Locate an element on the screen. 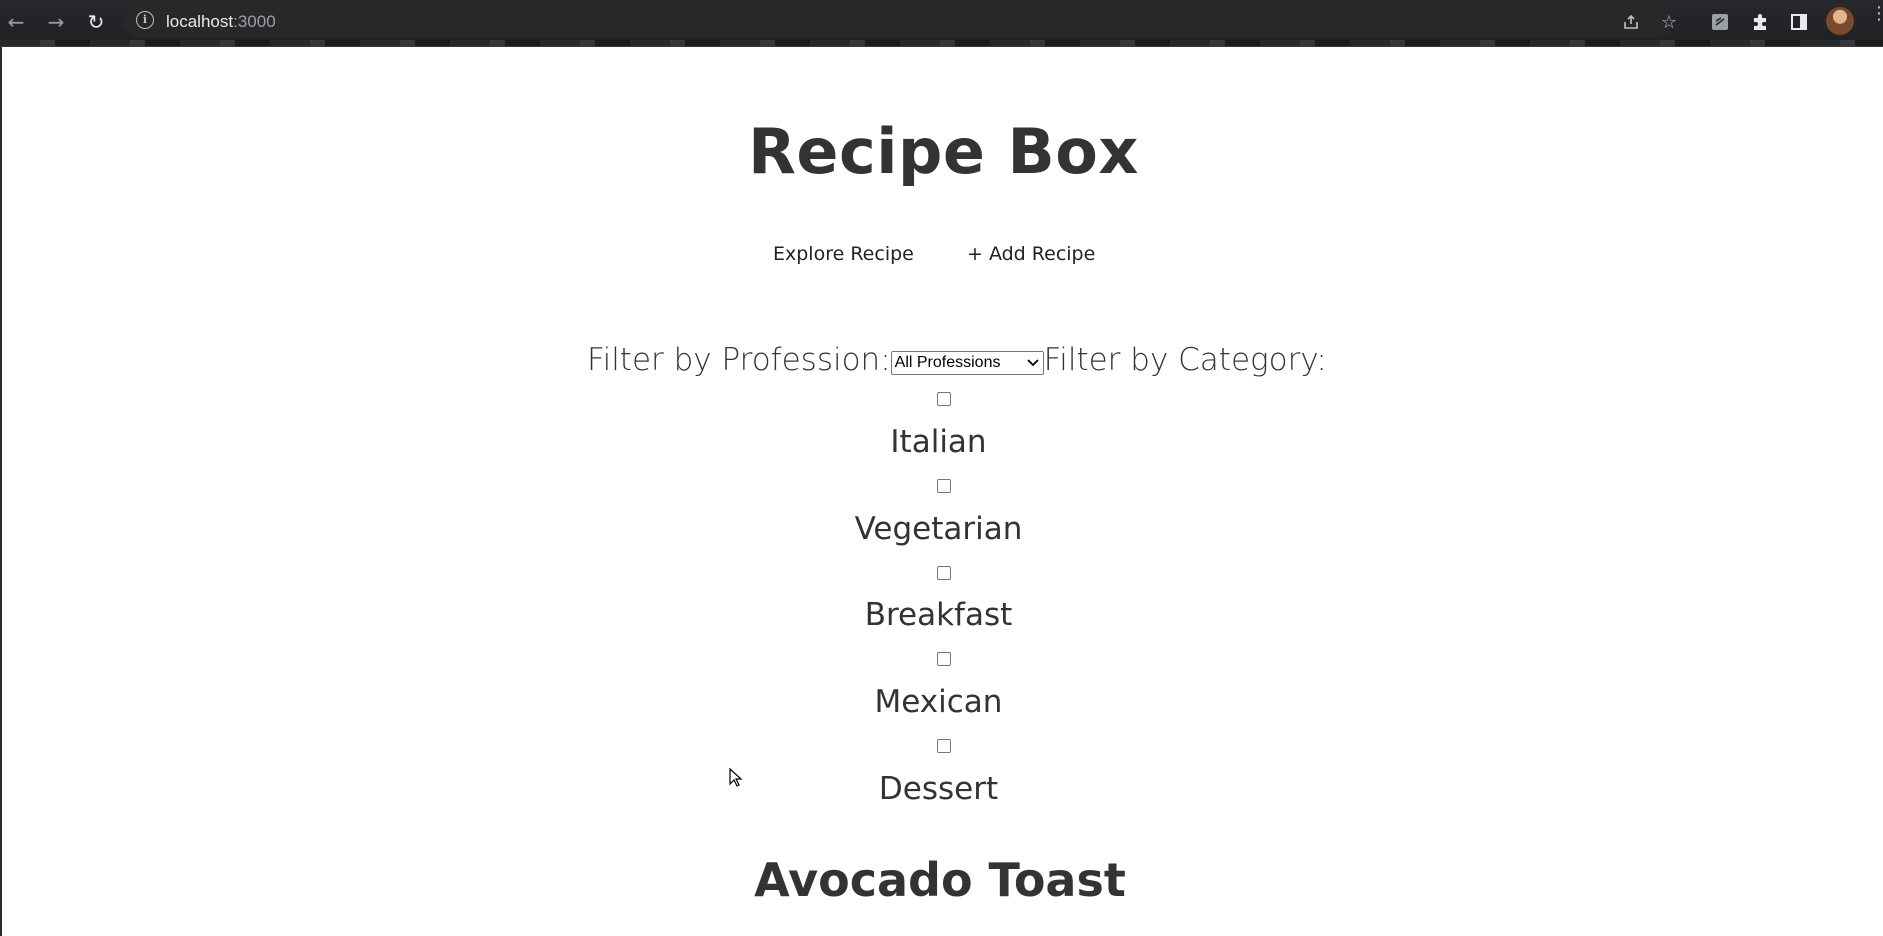  profile-avatar is located at coordinates (1840, 21).